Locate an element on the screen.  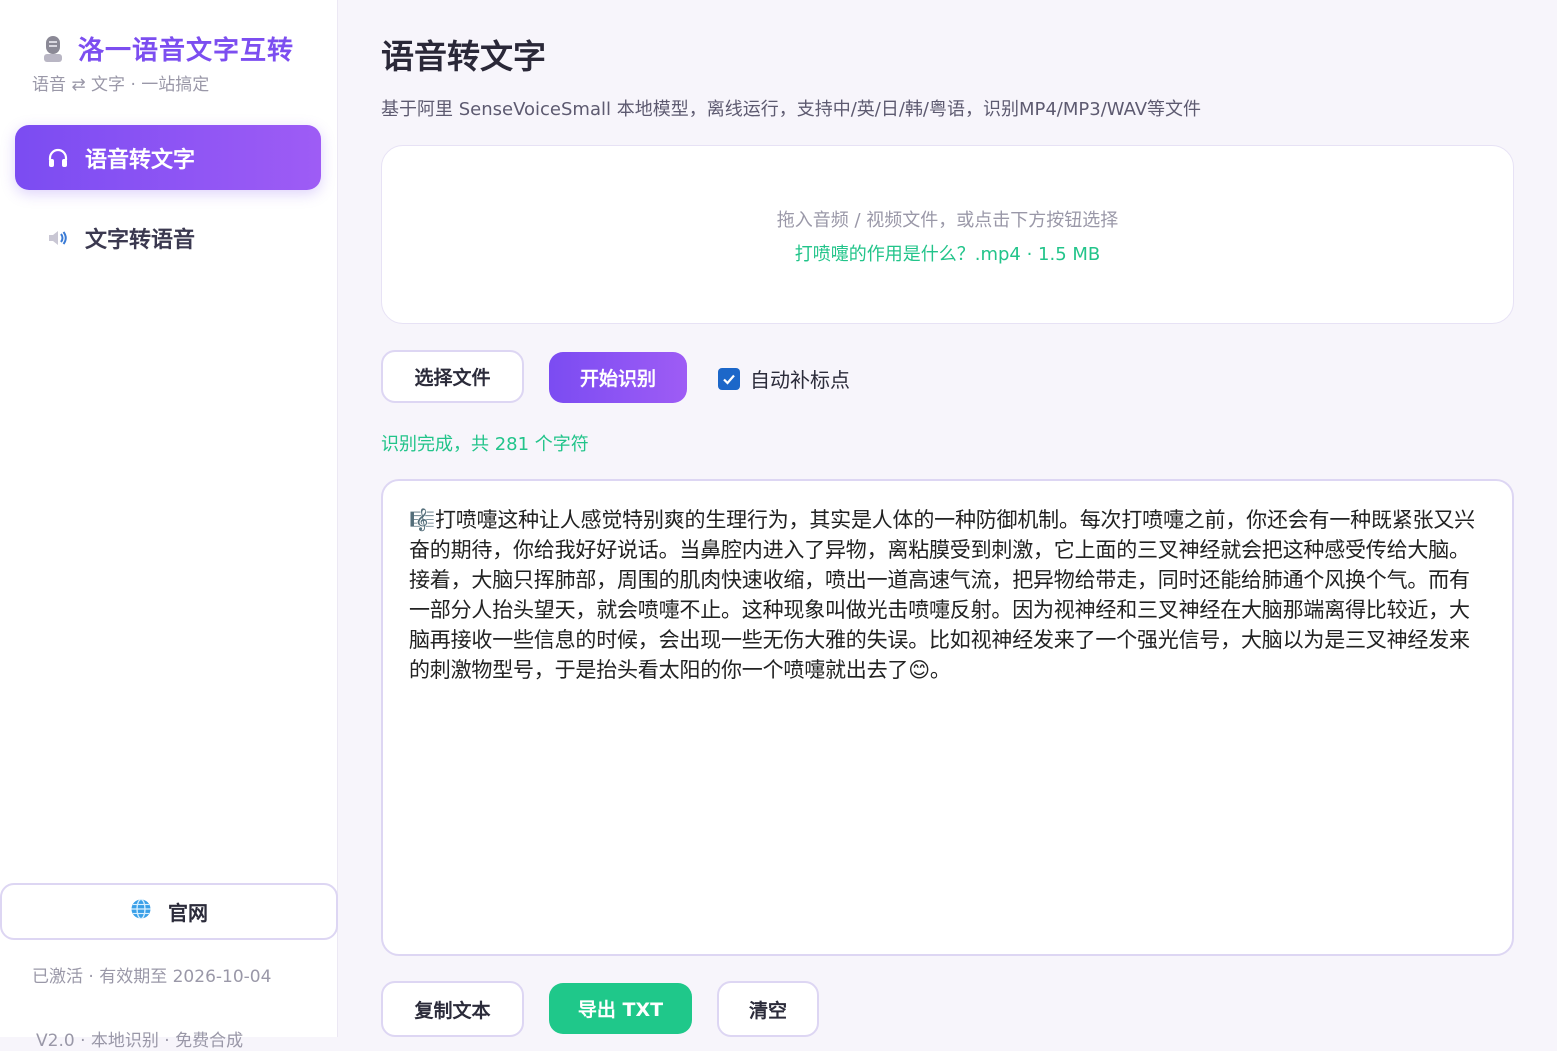
sidebar-item-text-to-speech: 文字转语音 is located at coordinates (168, 237).